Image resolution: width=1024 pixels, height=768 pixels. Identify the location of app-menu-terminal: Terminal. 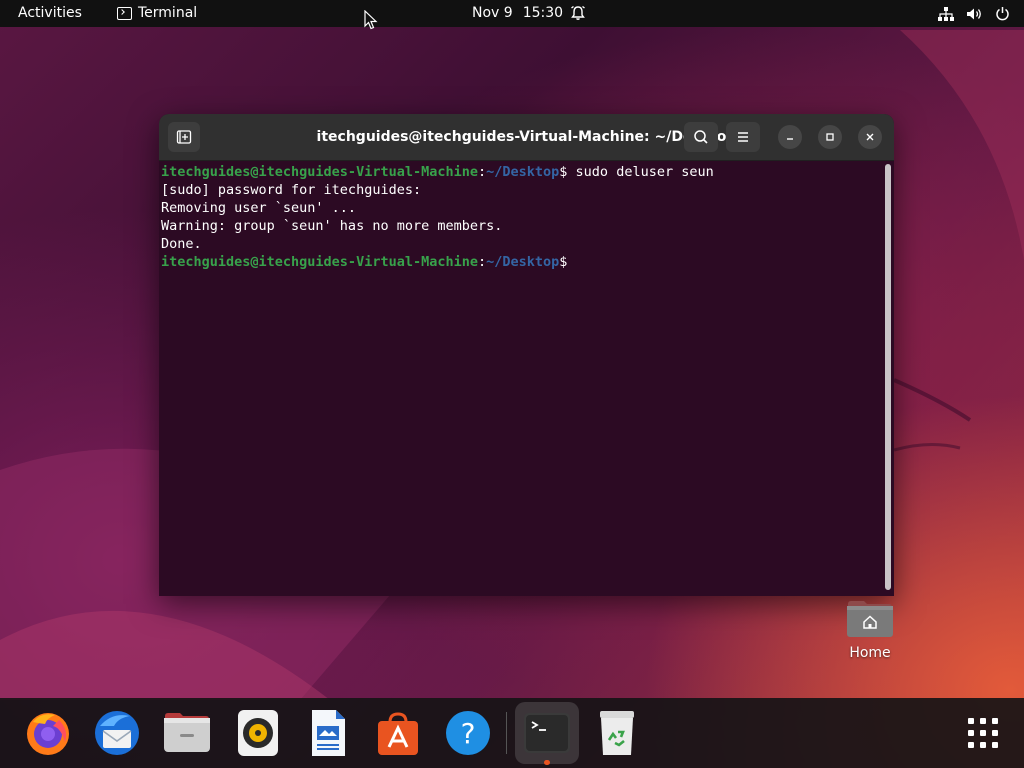
(157, 13).